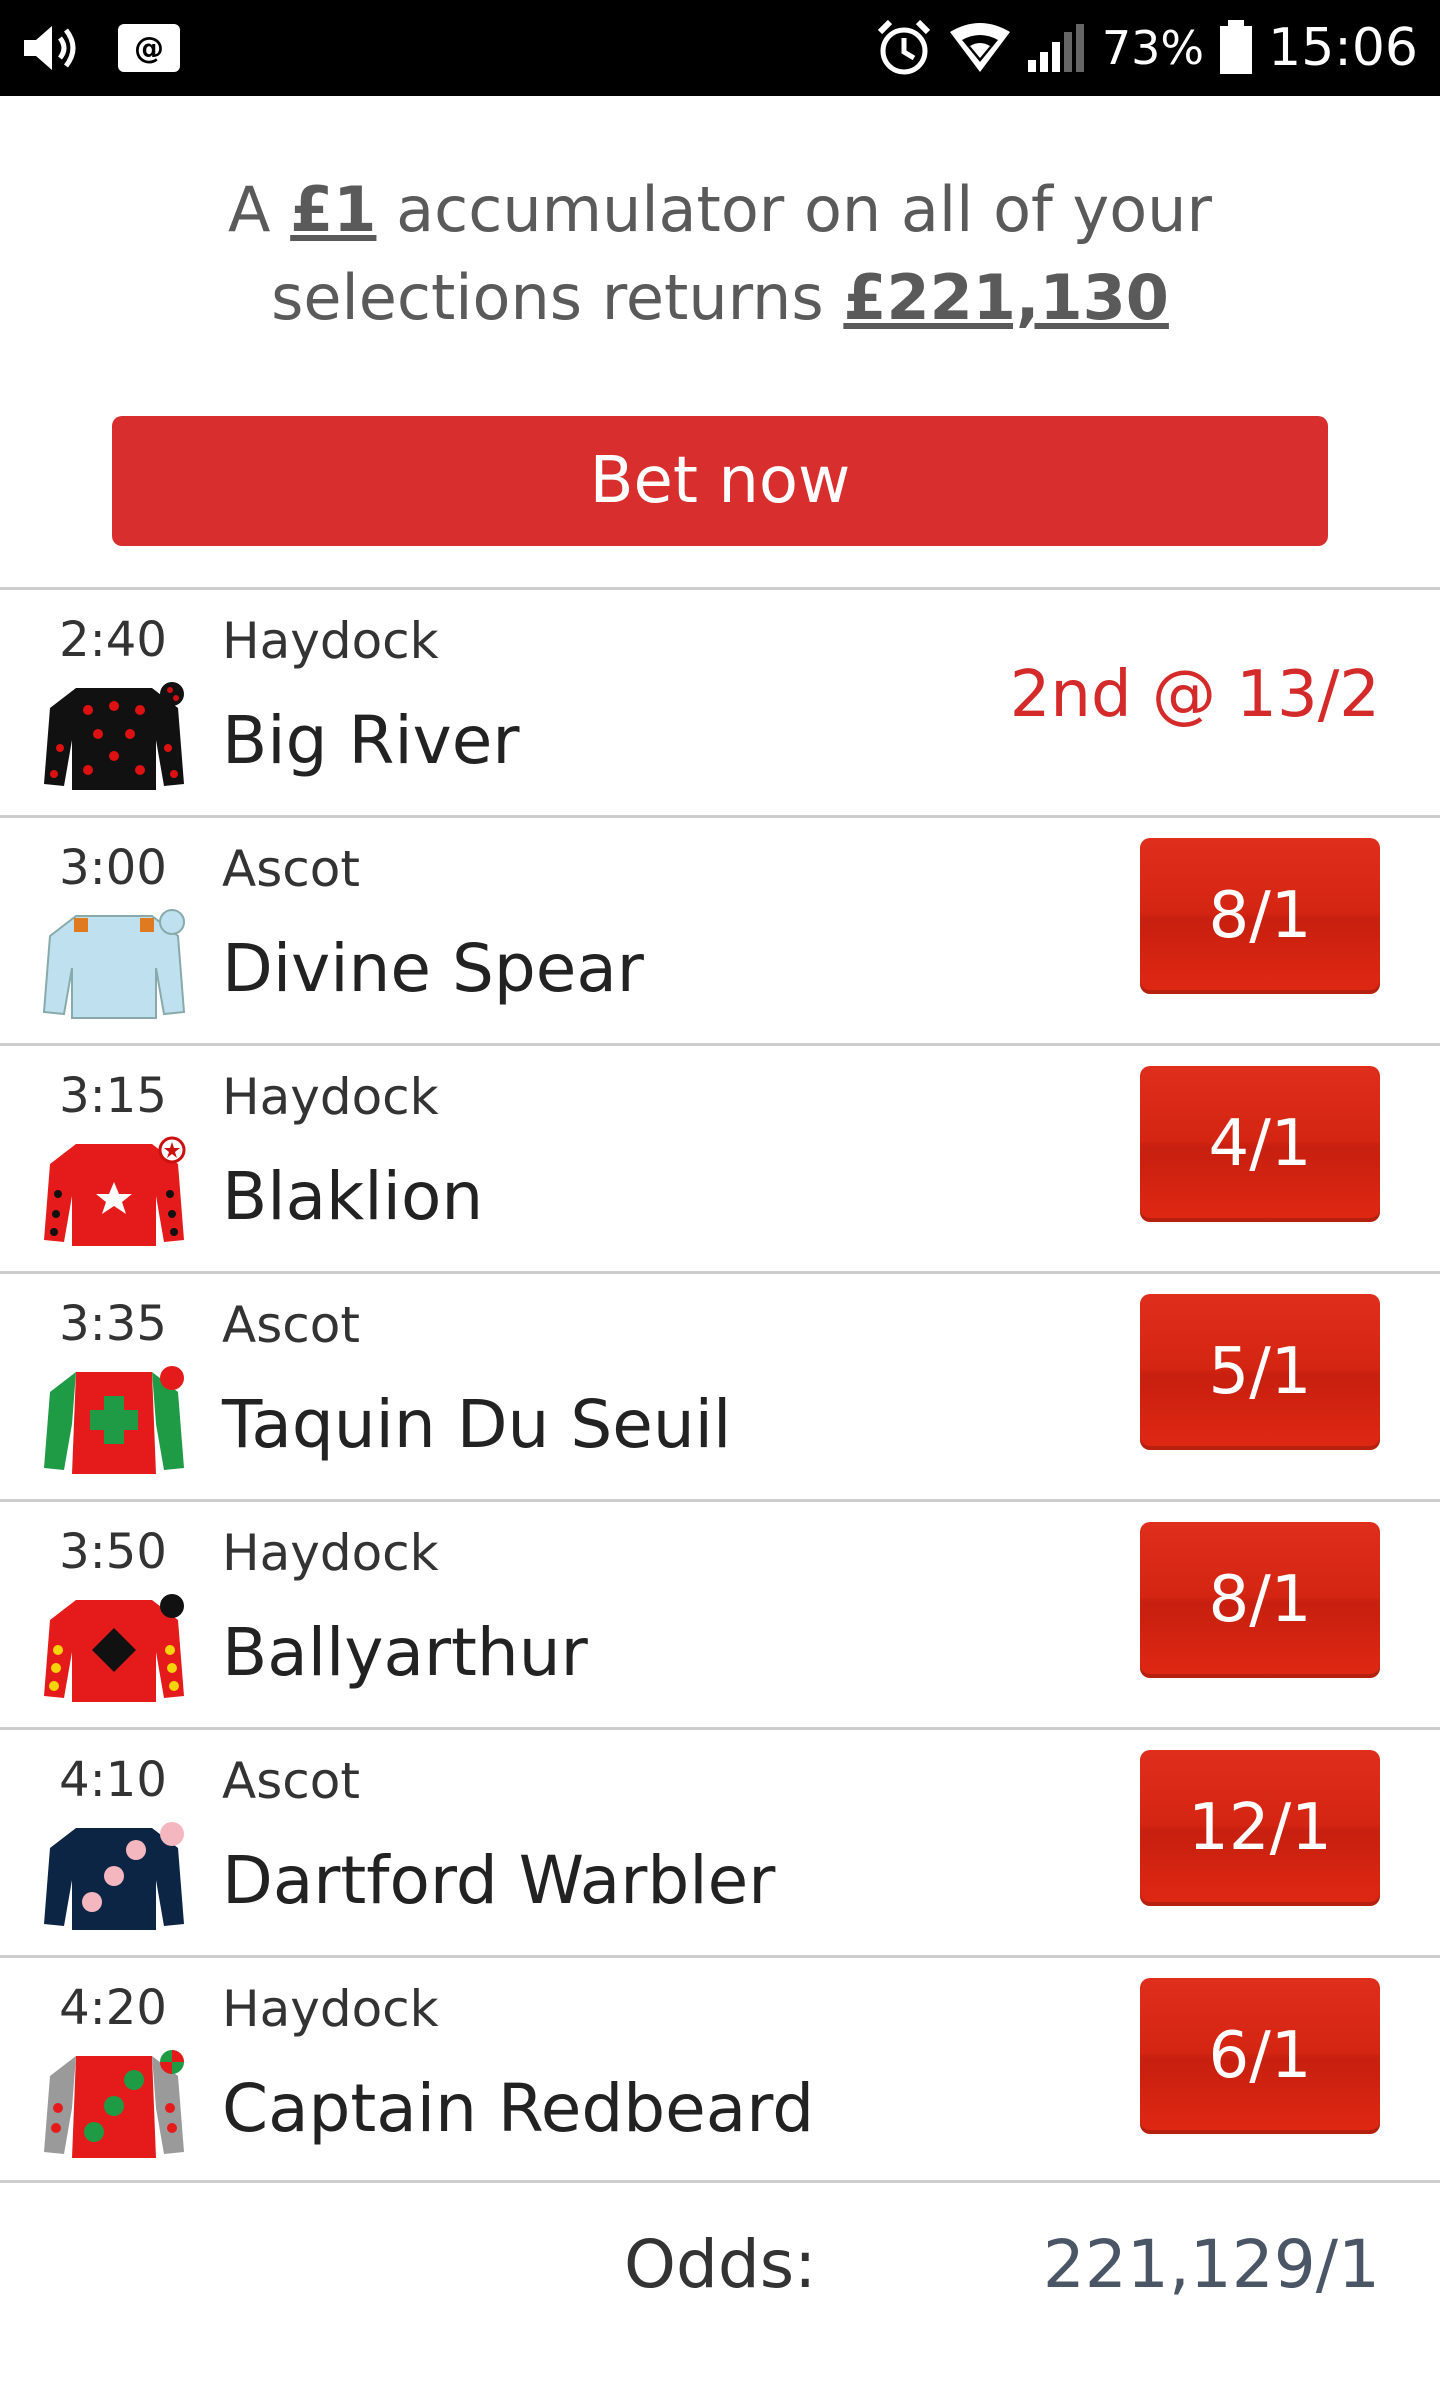 The height and width of the screenshot is (2392, 1440). I want to click on total-odds-value: 221,129/1, so click(1211, 2264).